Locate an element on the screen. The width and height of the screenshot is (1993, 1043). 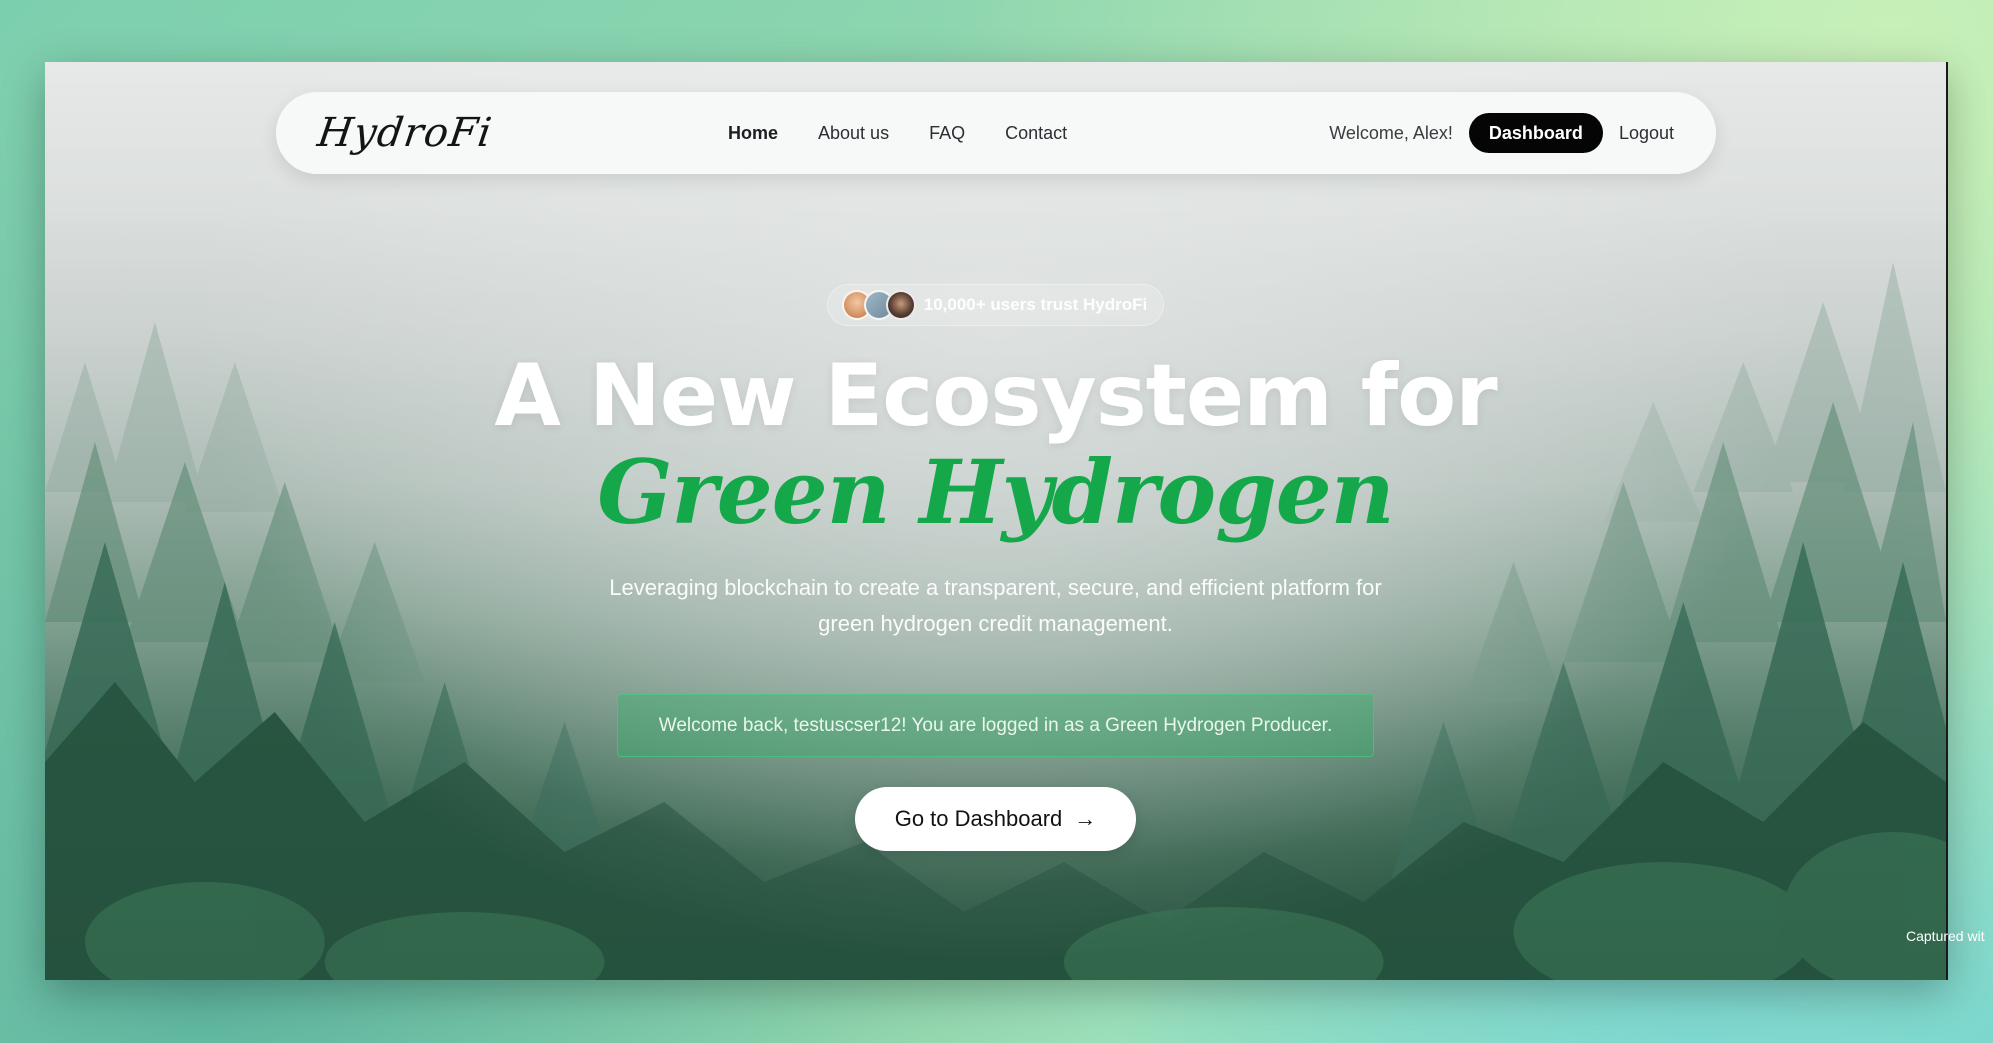
nav-user-area: Welcome, Alex! Dashboard Logout is located at coordinates (1501, 133).